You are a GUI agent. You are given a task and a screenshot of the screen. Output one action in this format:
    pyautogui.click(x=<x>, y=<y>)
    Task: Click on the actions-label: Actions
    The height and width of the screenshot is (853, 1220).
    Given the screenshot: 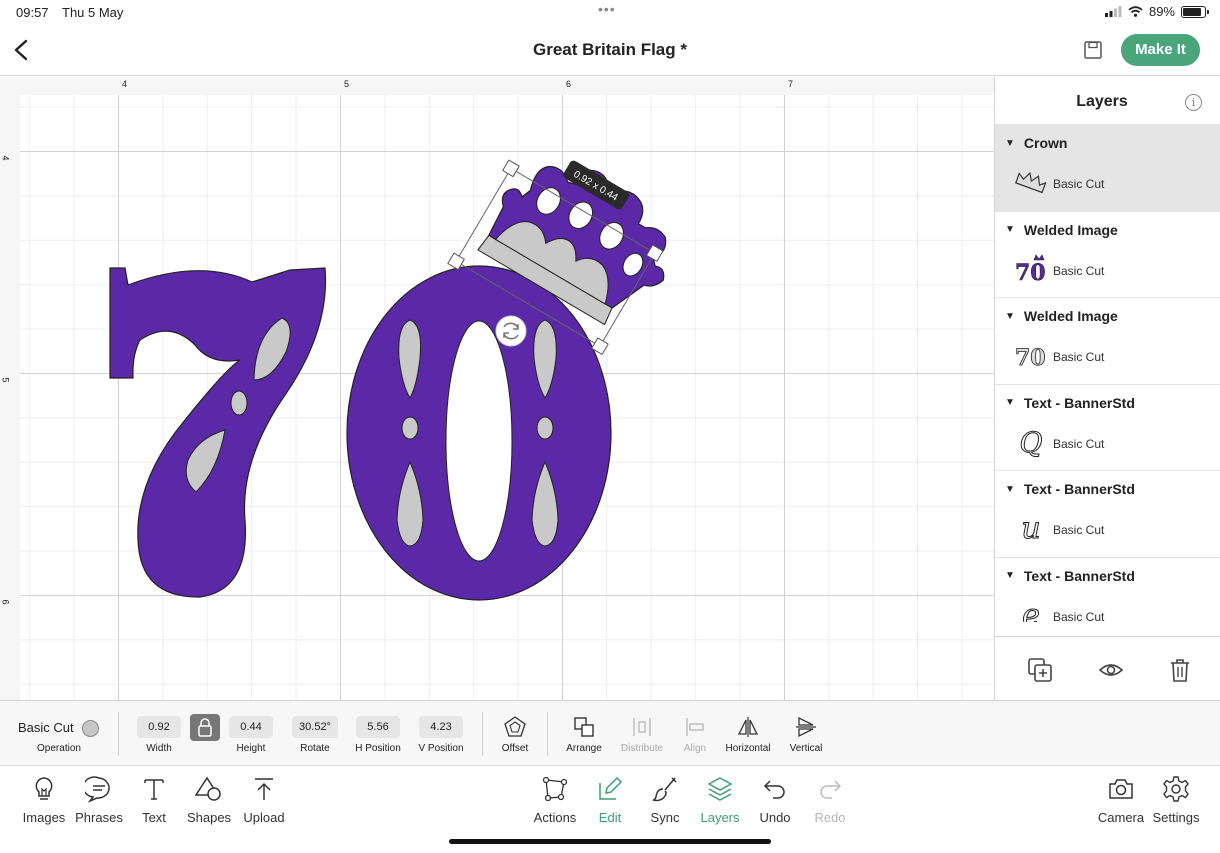 What is the action you would take?
    pyautogui.click(x=555, y=817)
    